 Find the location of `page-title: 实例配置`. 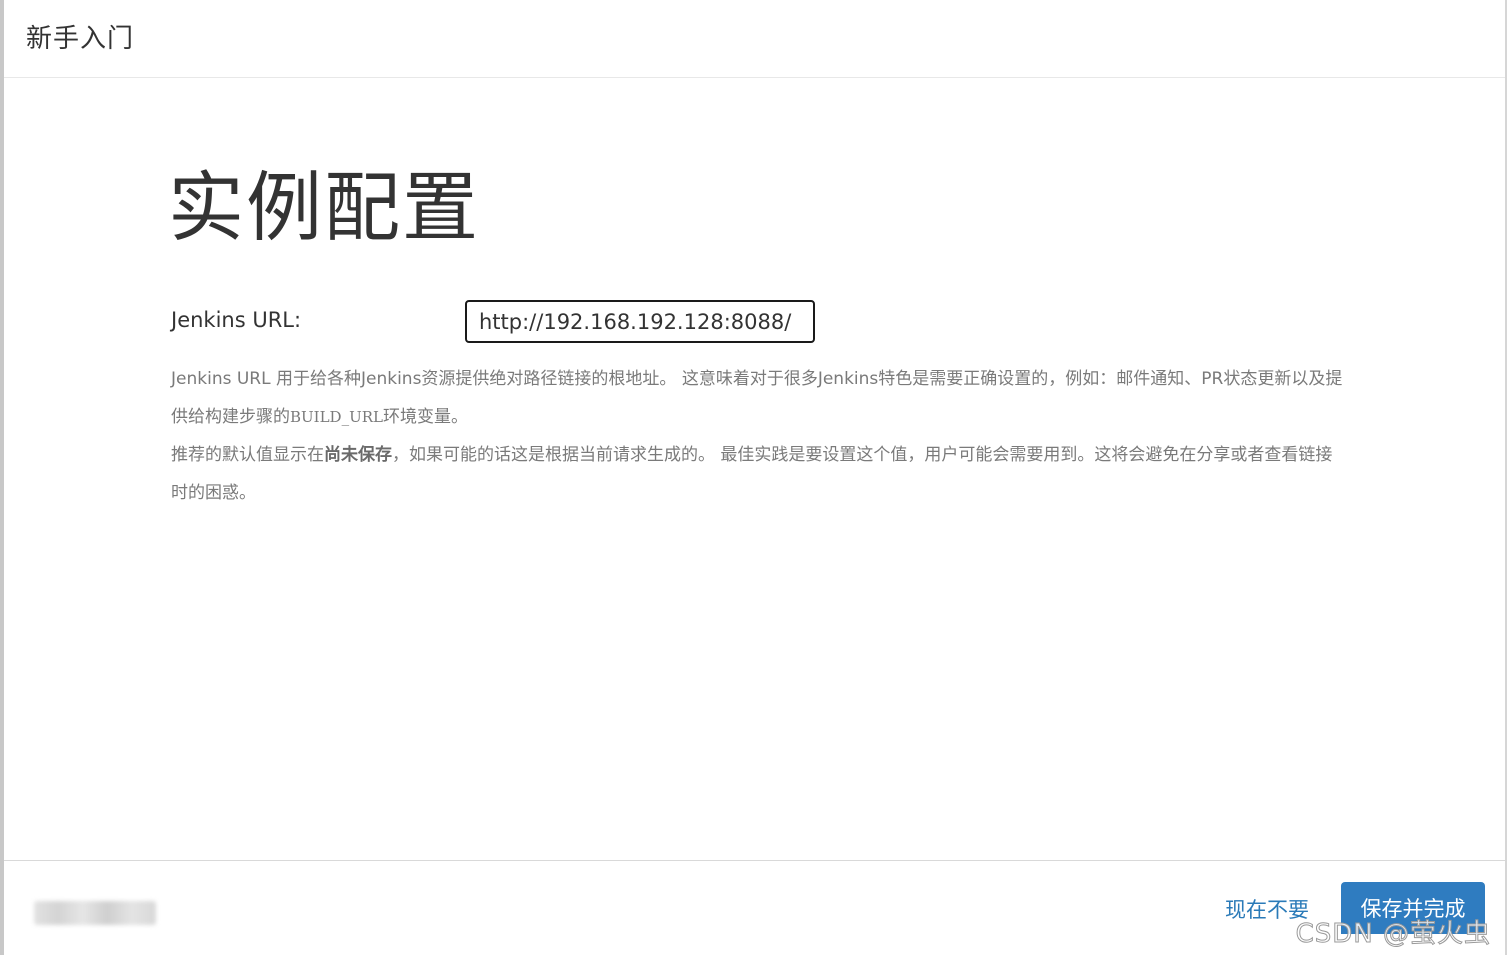

page-title: 实例配置 is located at coordinates (324, 207).